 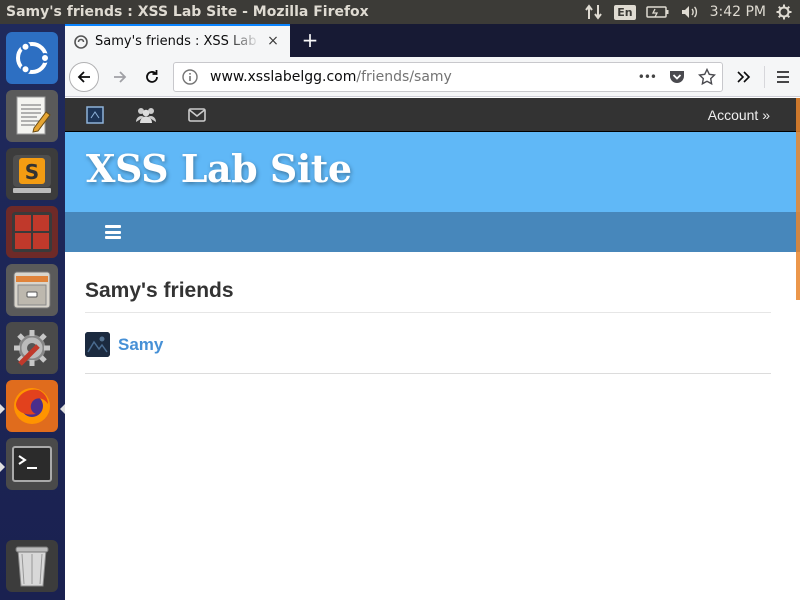 I want to click on elgg-logo-icon, so click(x=95, y=115).